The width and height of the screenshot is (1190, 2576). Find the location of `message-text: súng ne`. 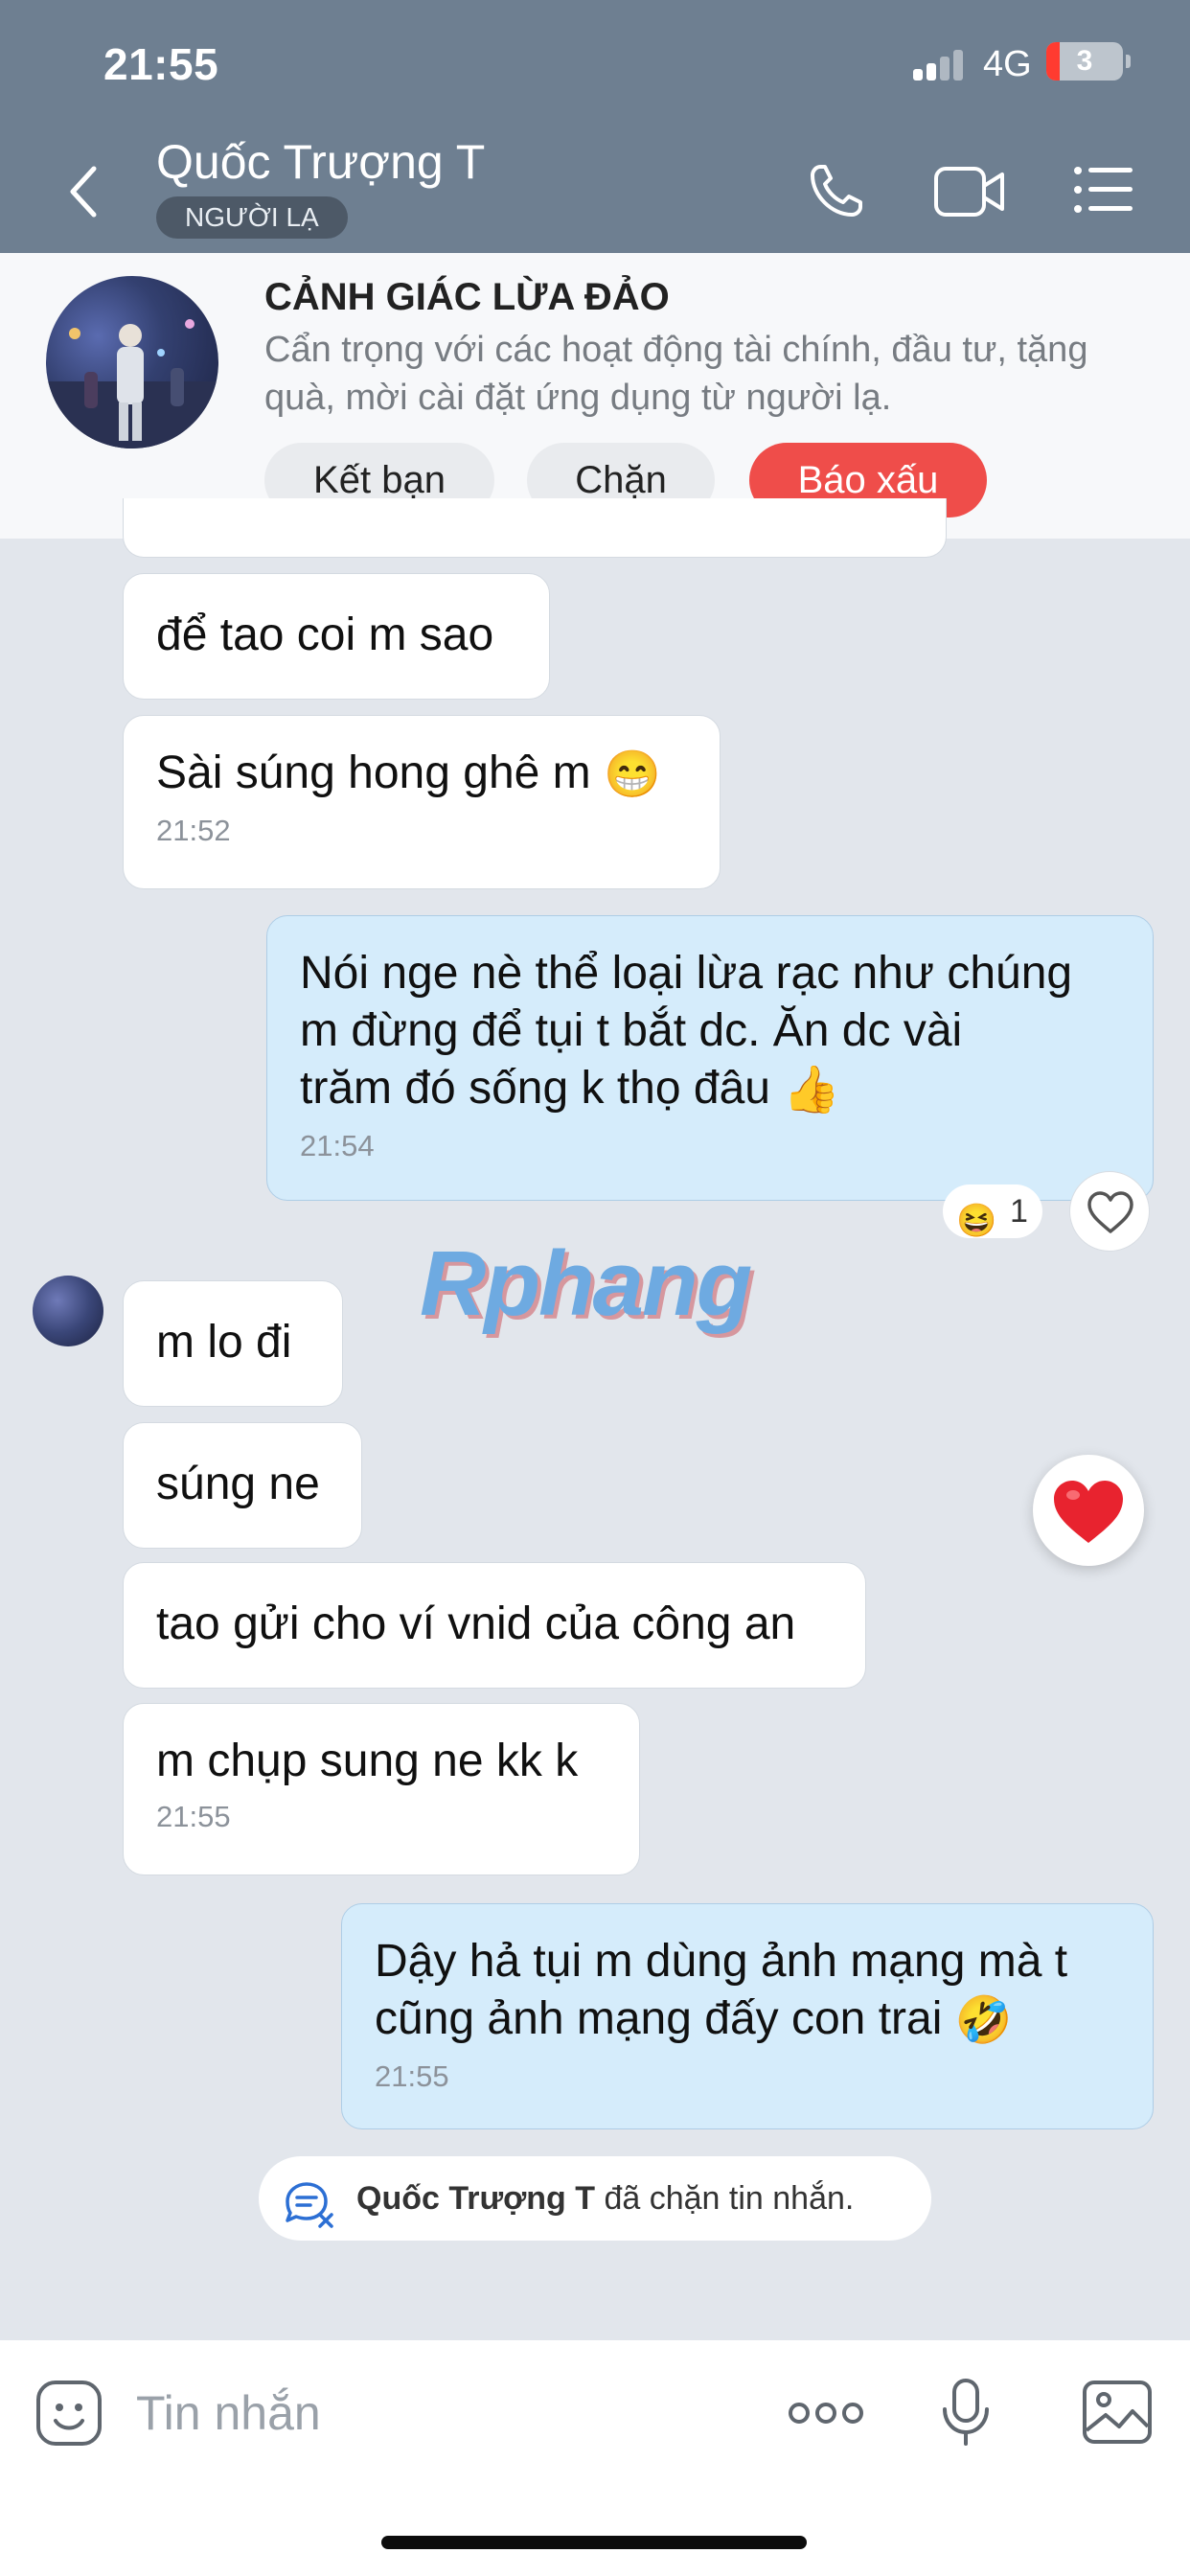

message-text: súng ne is located at coordinates (238, 1484).